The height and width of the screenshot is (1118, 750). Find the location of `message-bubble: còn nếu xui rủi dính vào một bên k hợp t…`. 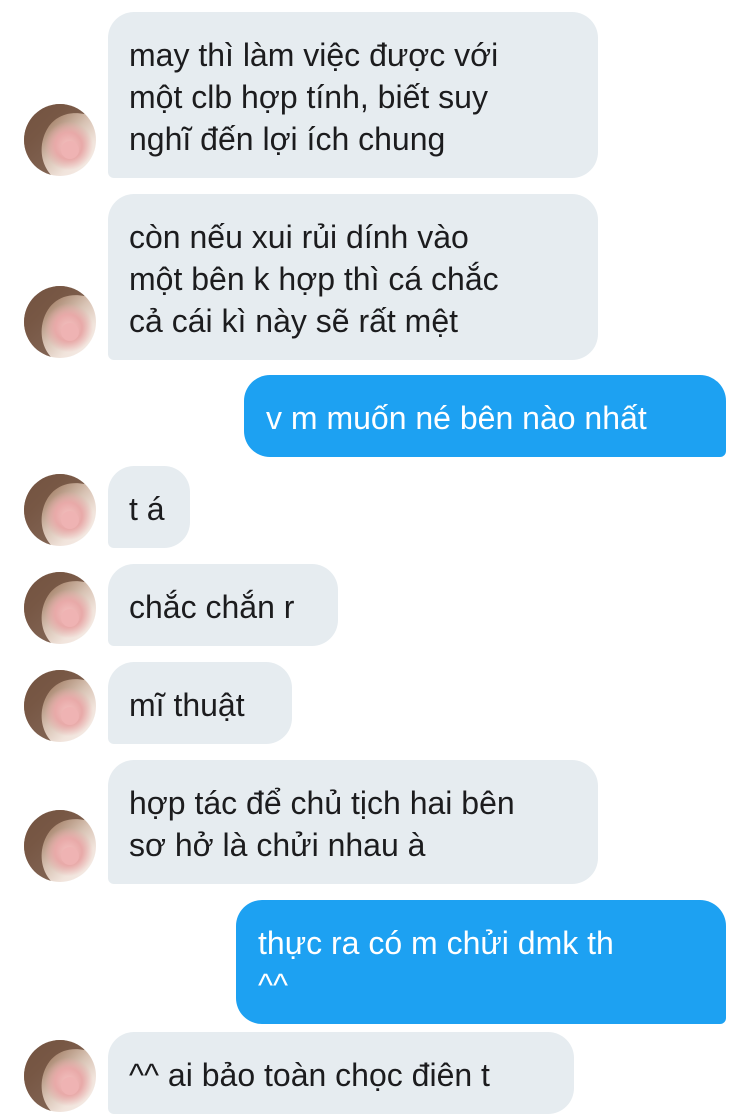

message-bubble: còn nếu xui rủi dính vào một bên k hợp t… is located at coordinates (353, 277).